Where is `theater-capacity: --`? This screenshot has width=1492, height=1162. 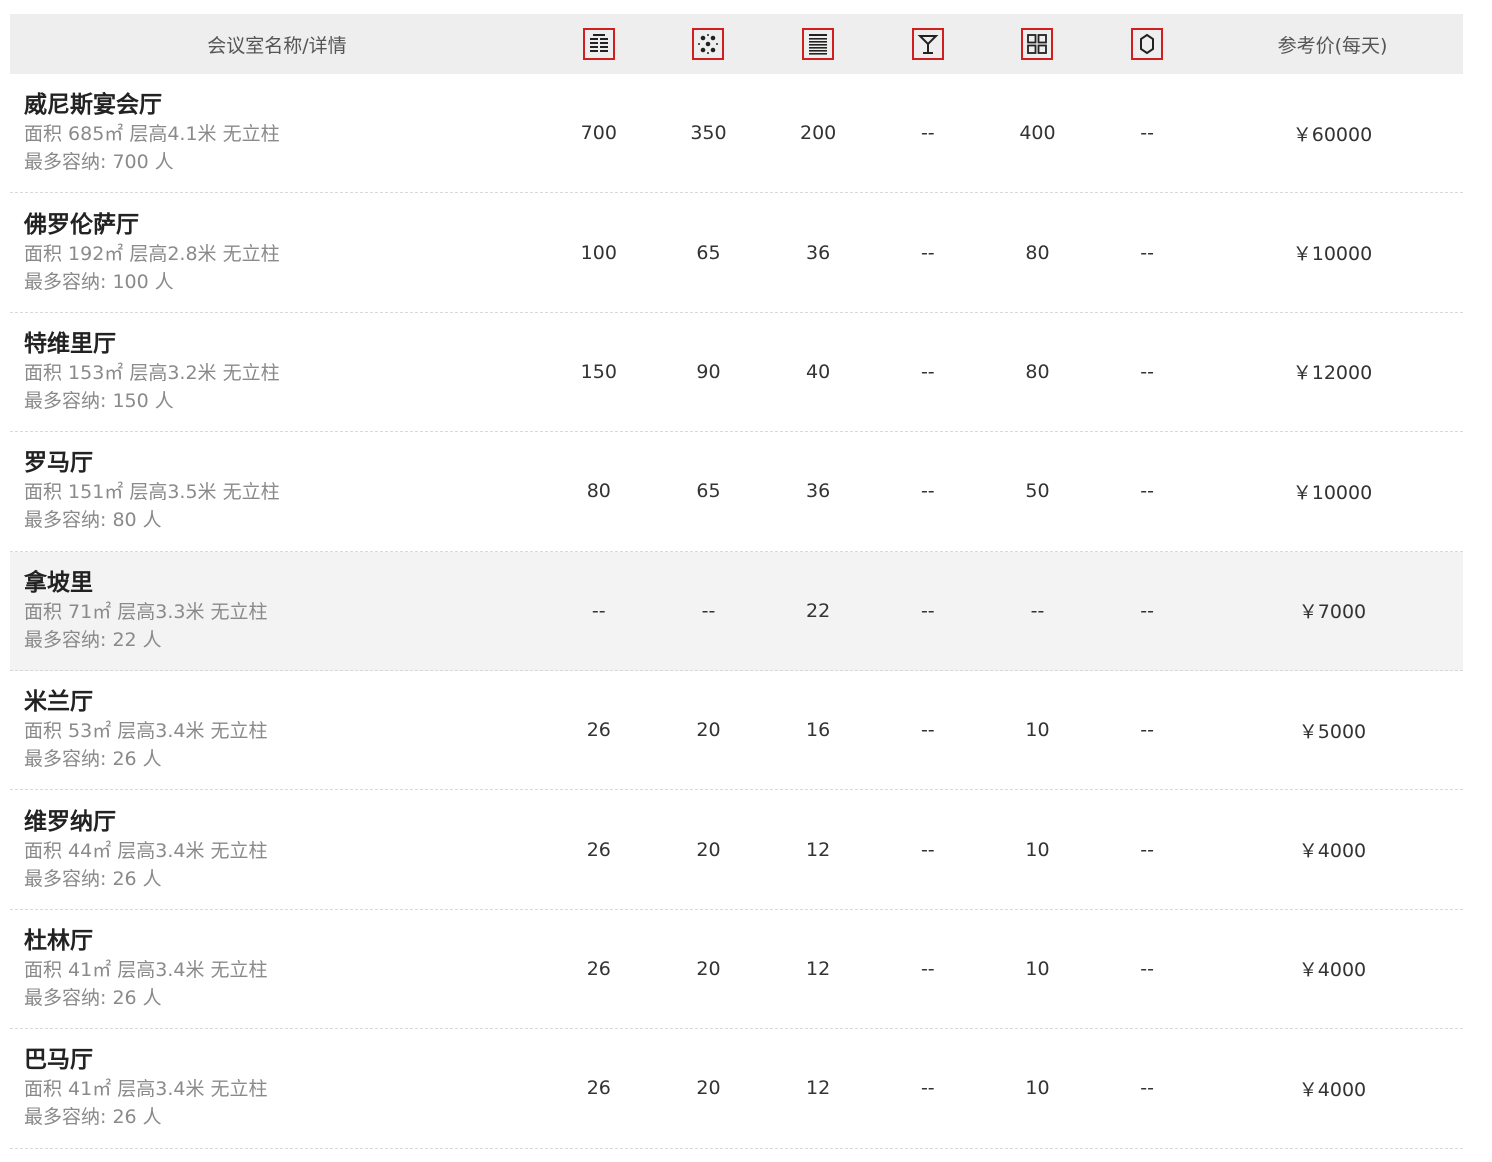 theater-capacity: -- is located at coordinates (598, 610).